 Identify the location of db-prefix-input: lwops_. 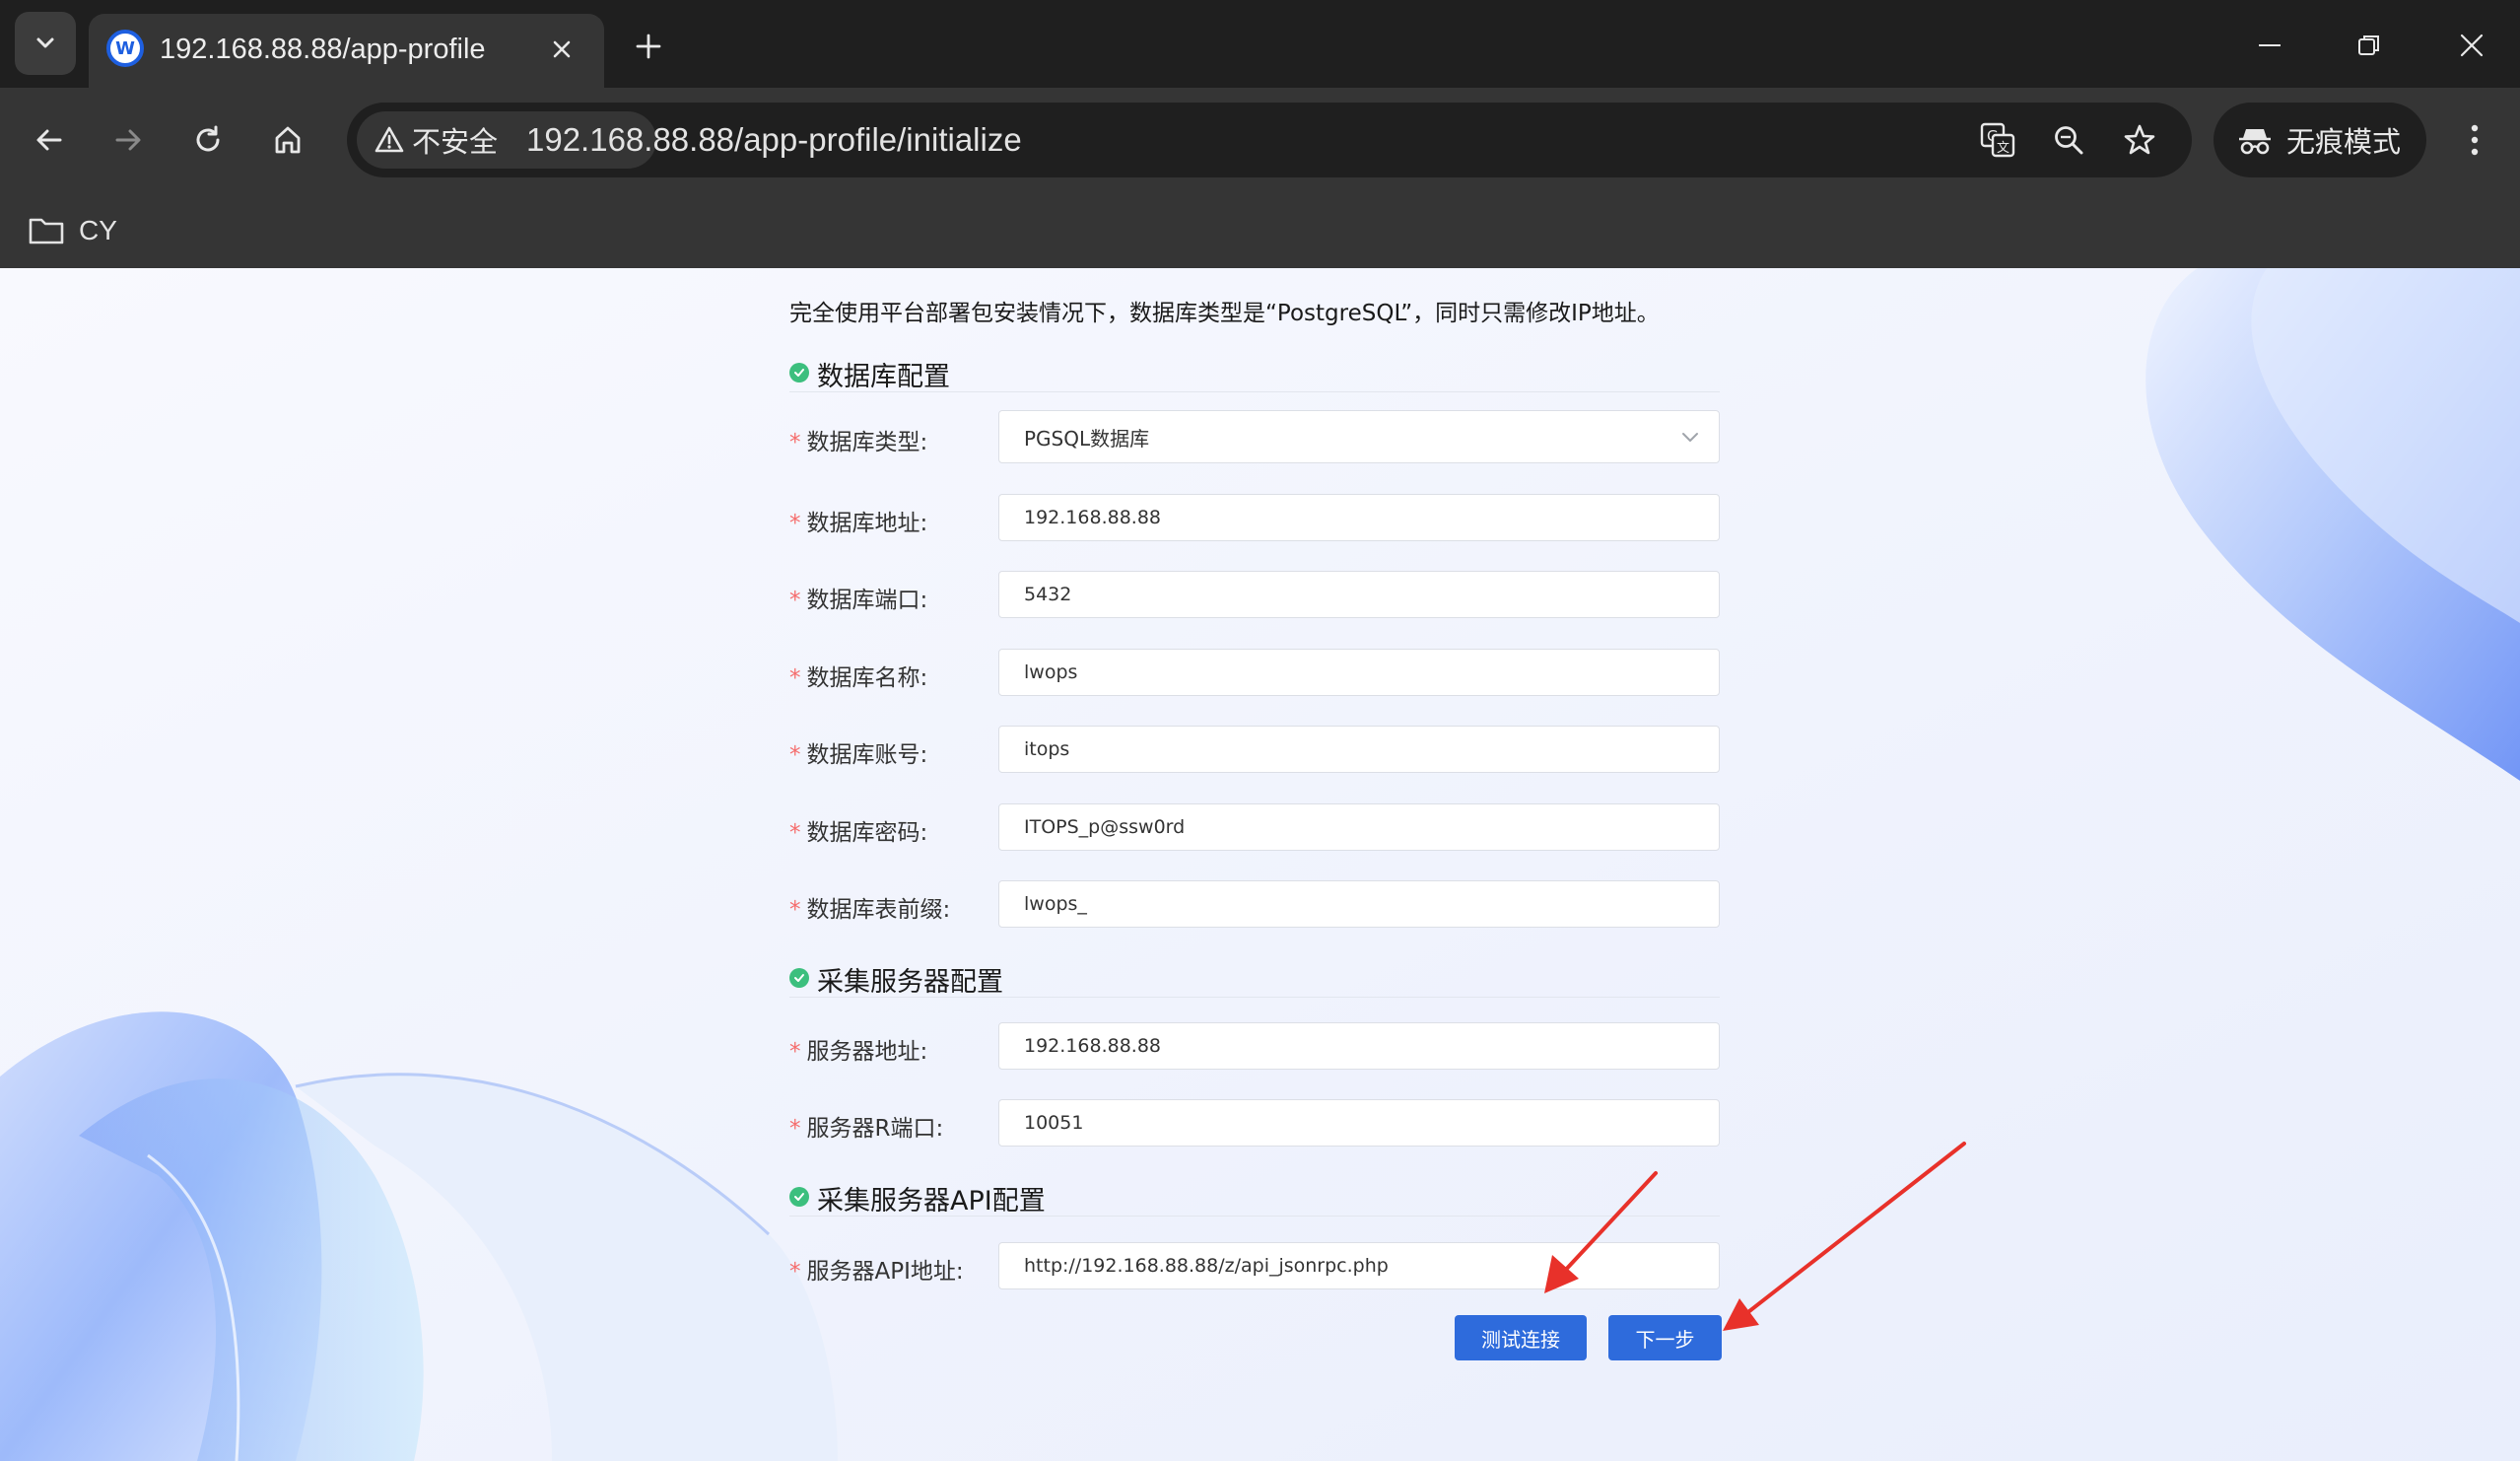
(1359, 904).